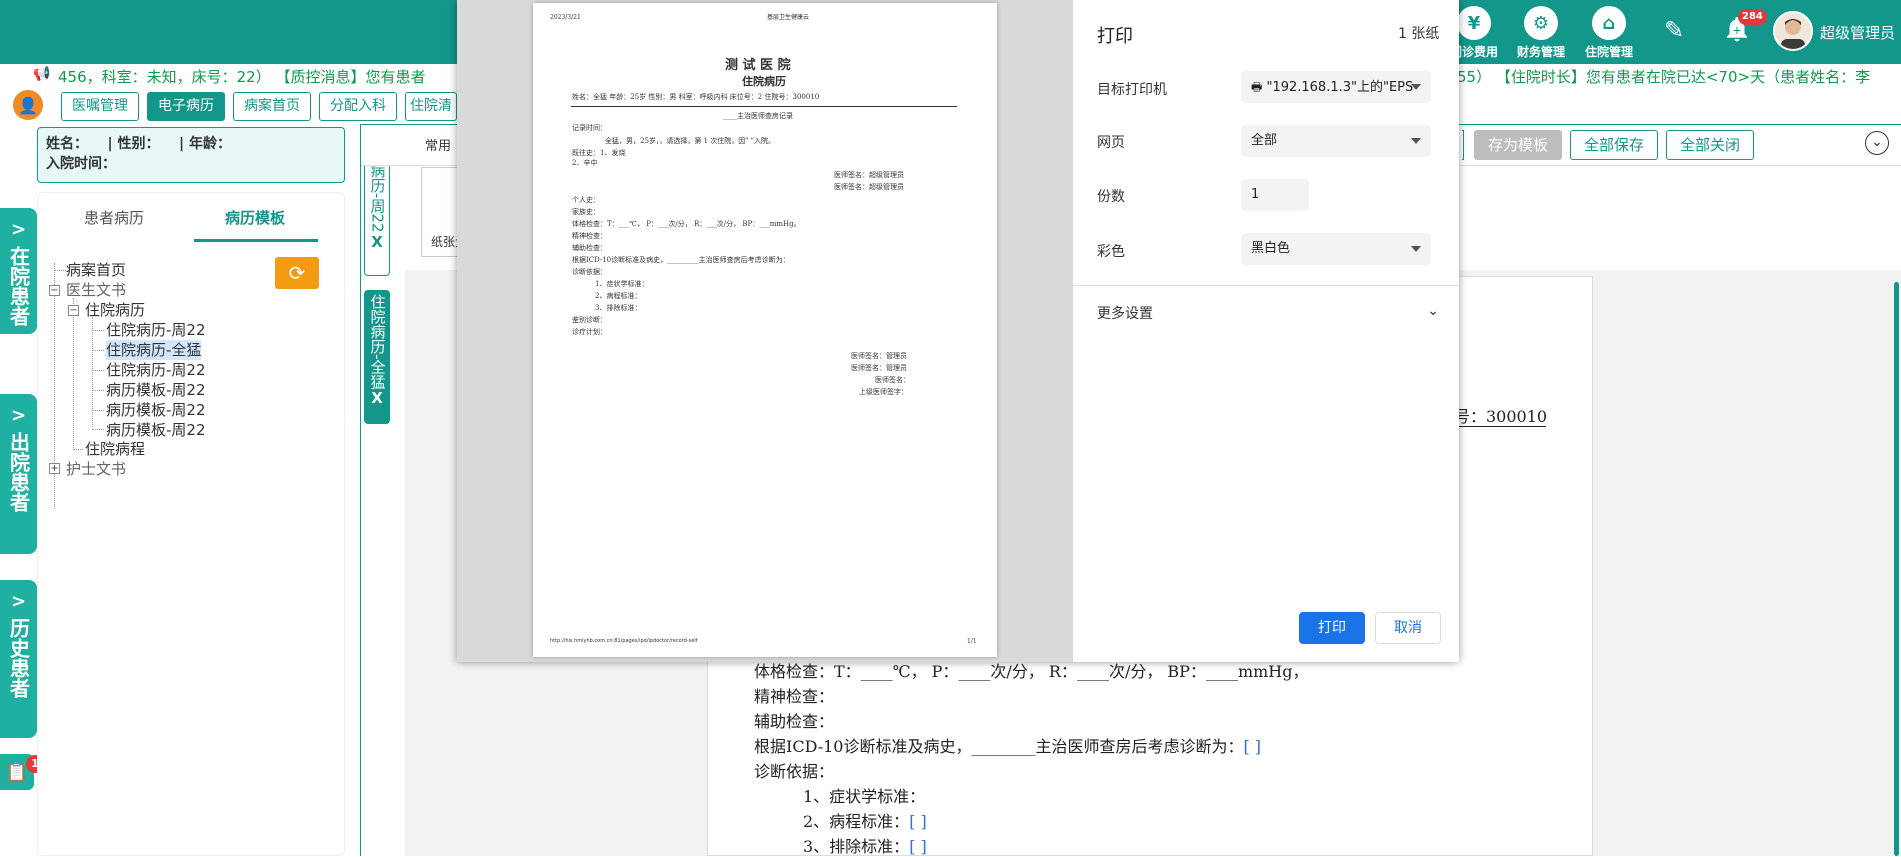  Describe the element at coordinates (864, 795) in the screenshot. I see `doc-basis-1: 1、症状学标准：` at that location.